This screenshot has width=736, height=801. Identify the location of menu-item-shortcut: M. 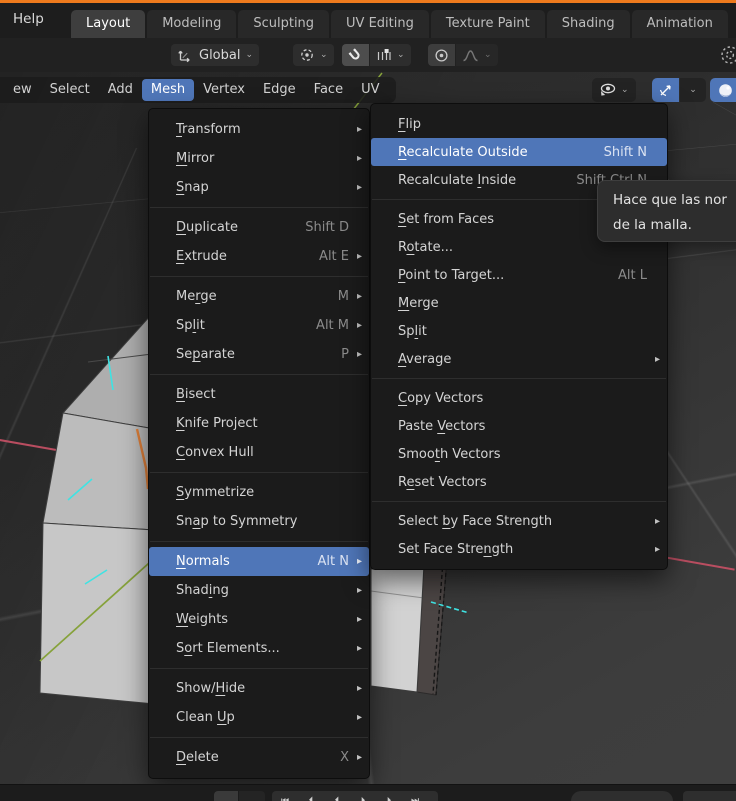
(343, 296).